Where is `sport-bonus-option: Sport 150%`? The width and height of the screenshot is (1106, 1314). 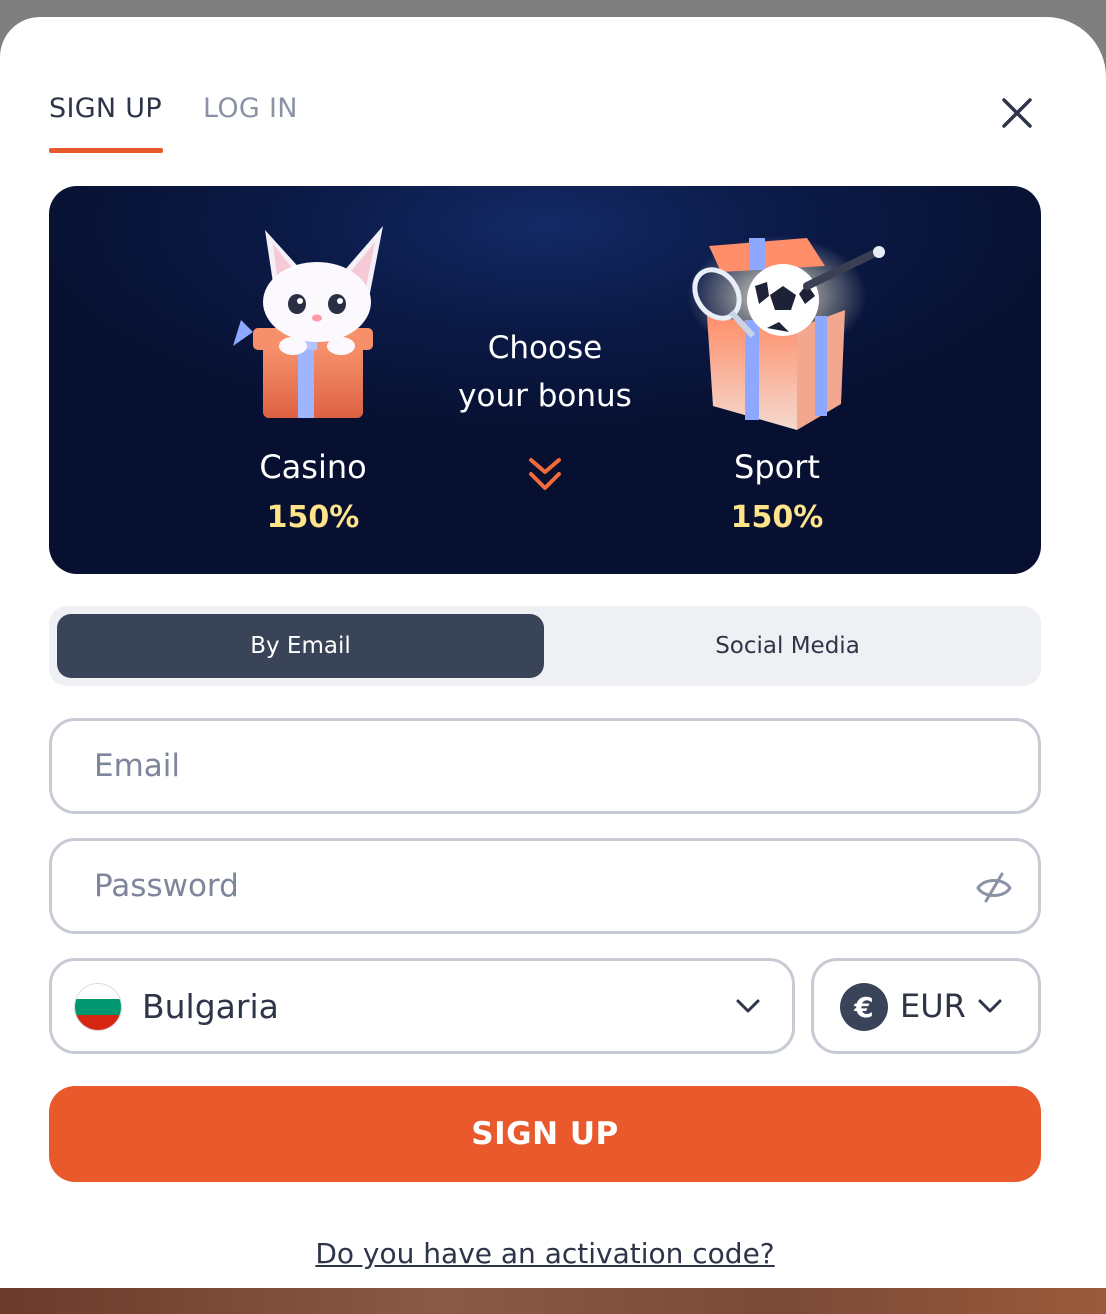
sport-bonus-option: Sport 150% is located at coordinates (777, 375).